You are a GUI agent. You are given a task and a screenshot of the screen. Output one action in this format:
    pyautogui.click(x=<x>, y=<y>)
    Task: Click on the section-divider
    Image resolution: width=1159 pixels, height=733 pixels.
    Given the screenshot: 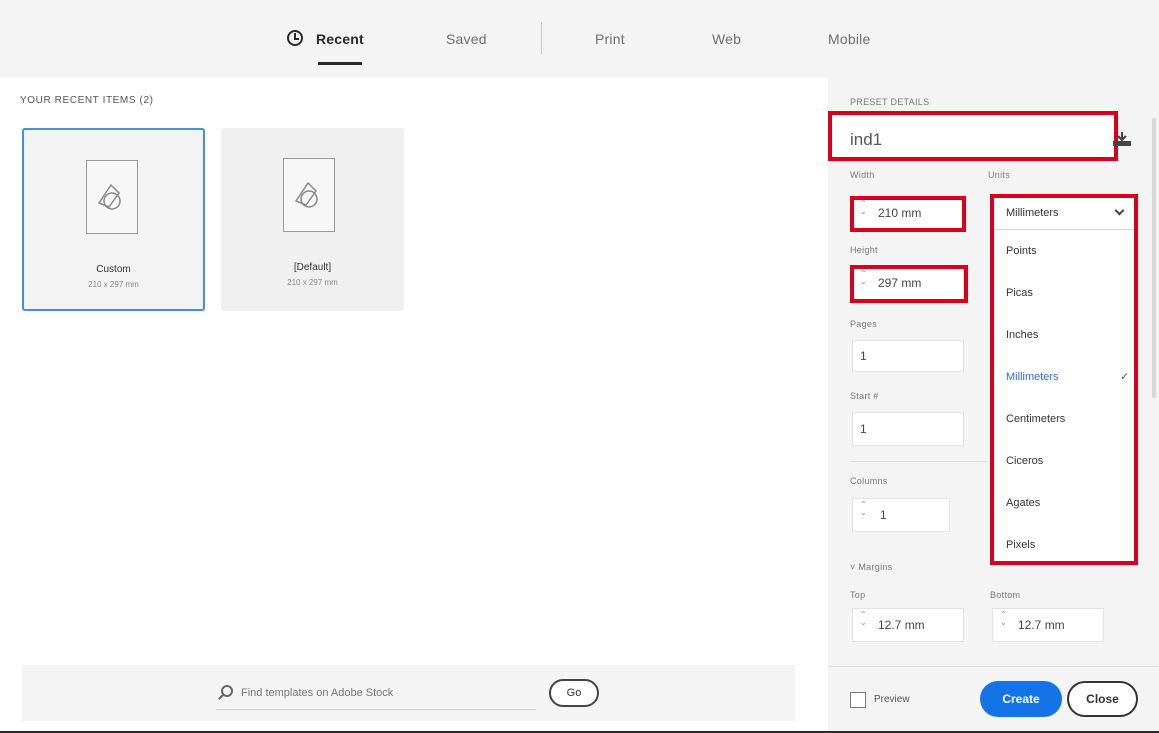 What is the action you would take?
    pyautogui.click(x=919, y=461)
    